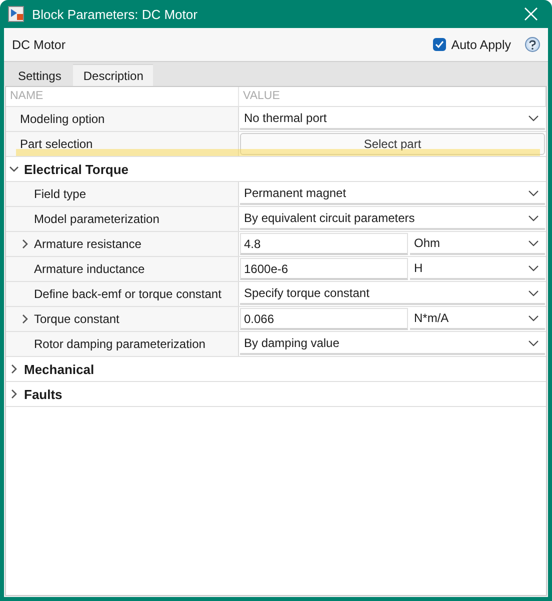 The width and height of the screenshot is (552, 601). What do you see at coordinates (43, 394) in the screenshot?
I see `group-title: Faults` at bounding box center [43, 394].